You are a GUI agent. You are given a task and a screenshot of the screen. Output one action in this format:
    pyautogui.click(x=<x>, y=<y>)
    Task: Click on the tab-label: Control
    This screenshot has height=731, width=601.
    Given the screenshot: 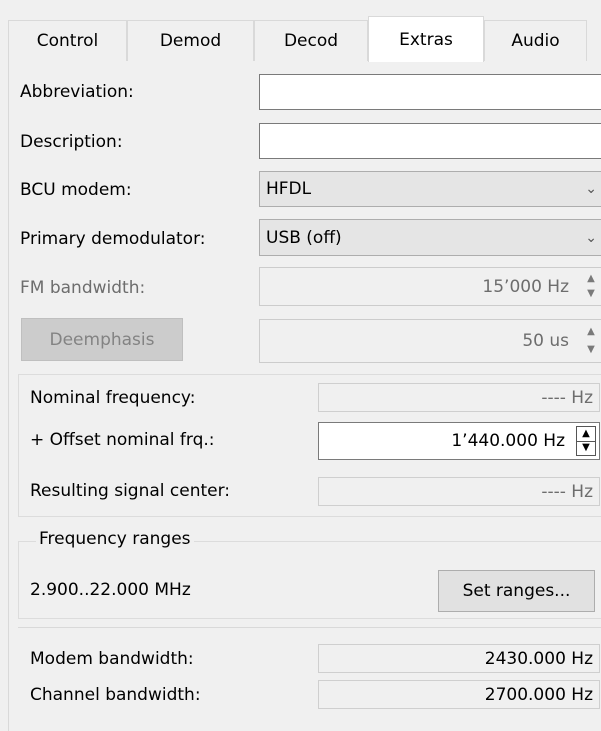 What is the action you would take?
    pyautogui.click(x=67, y=41)
    